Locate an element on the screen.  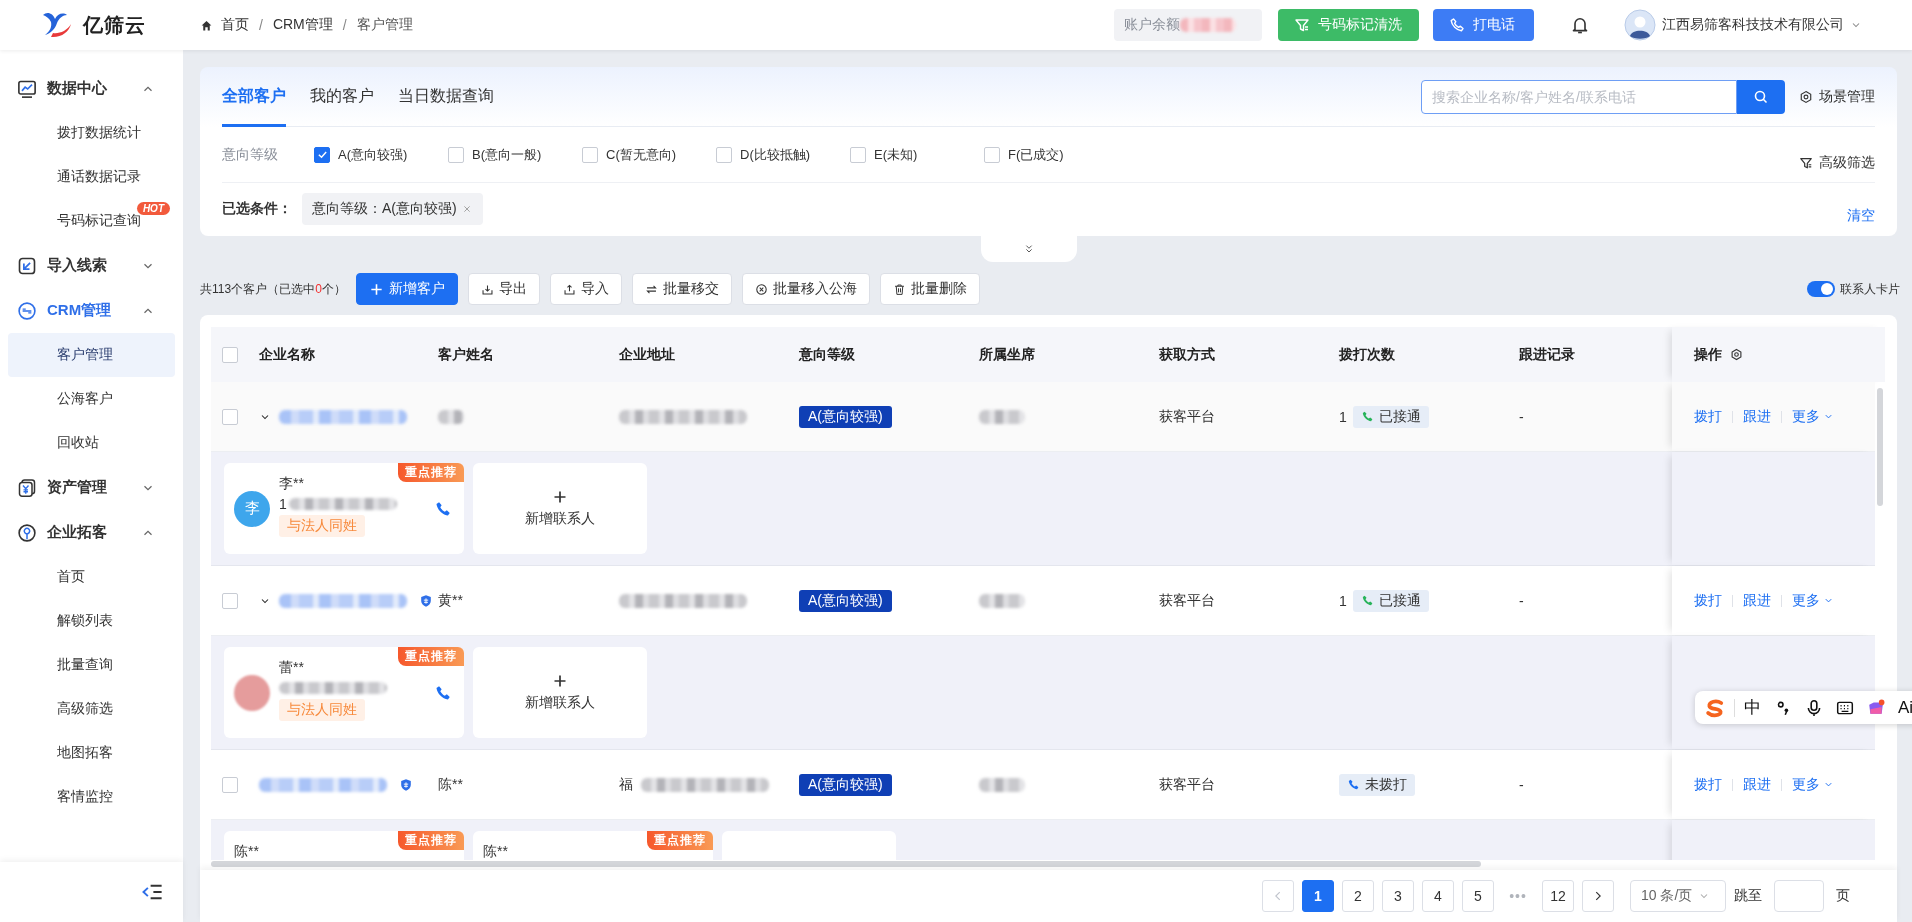
menu-item: 首页 is located at coordinates (91, 577).